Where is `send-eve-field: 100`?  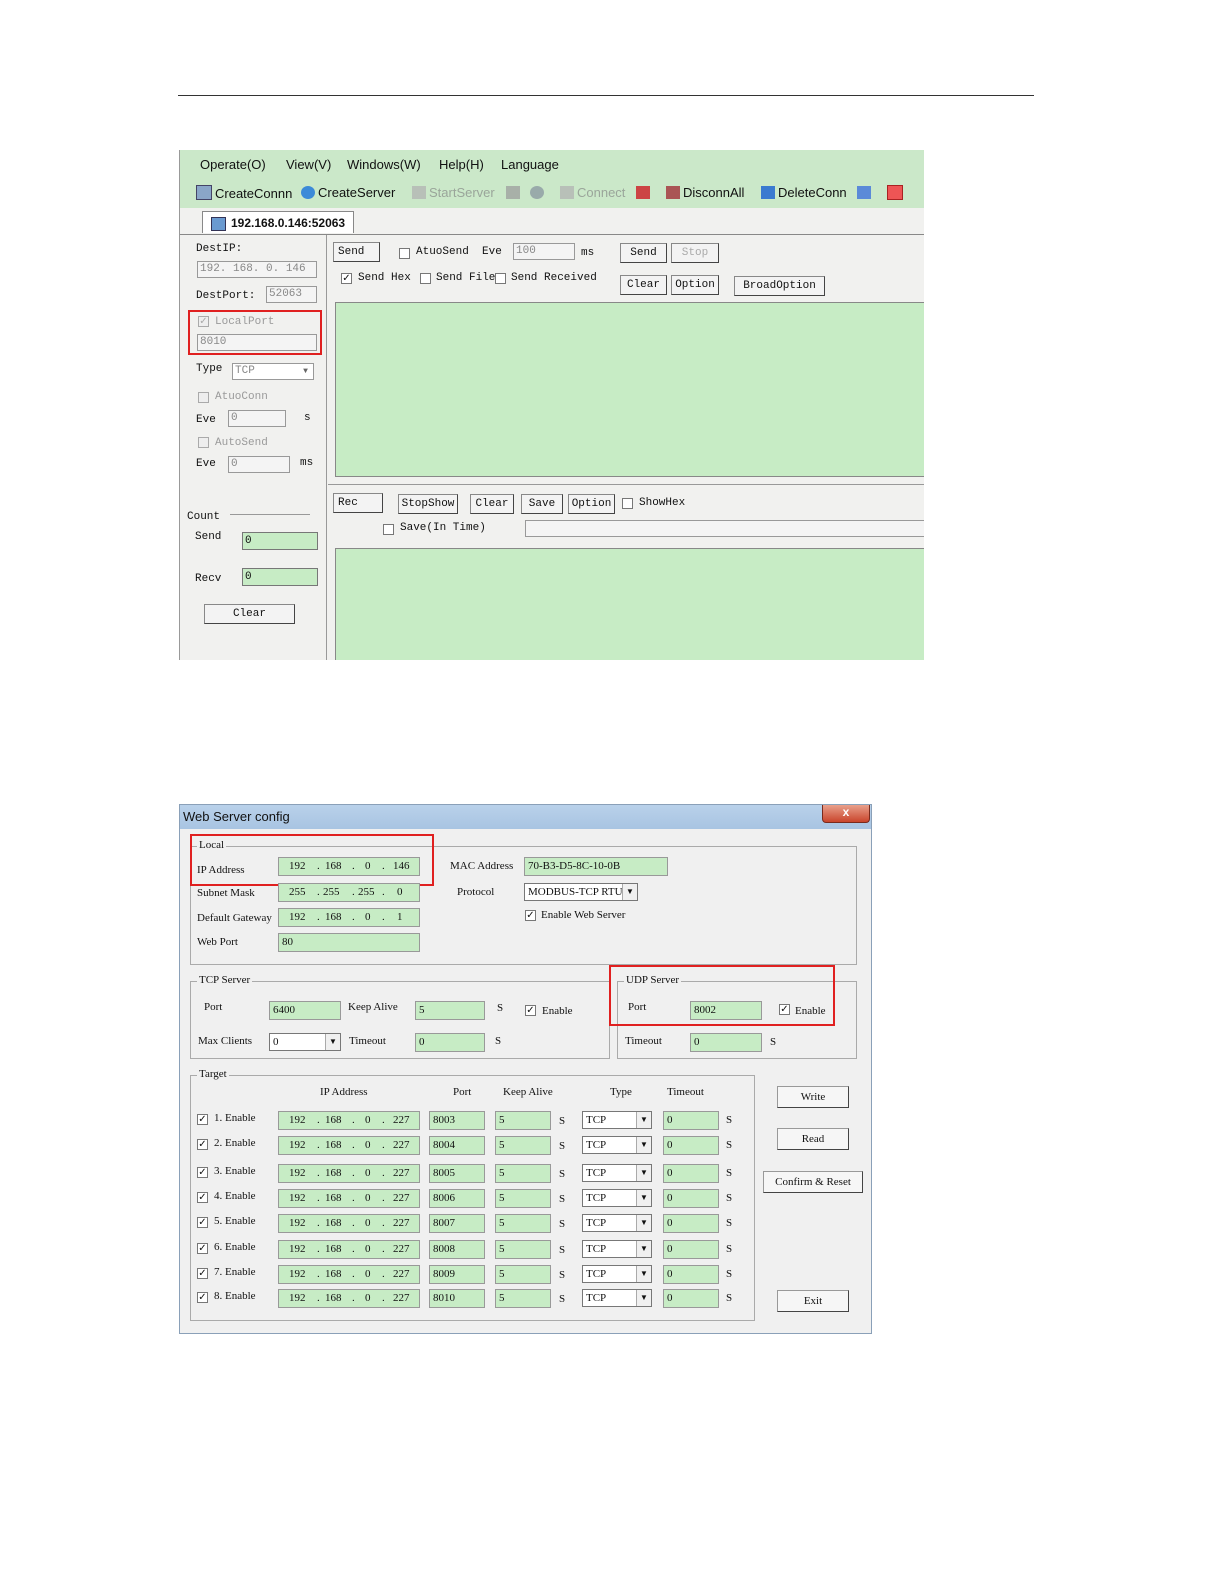 send-eve-field: 100 is located at coordinates (544, 251).